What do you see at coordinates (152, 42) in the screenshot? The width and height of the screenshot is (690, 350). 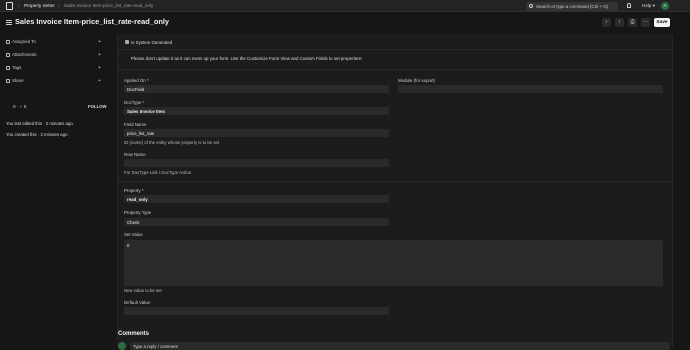 I see `is-system-generated-label: Is System Generated` at bounding box center [152, 42].